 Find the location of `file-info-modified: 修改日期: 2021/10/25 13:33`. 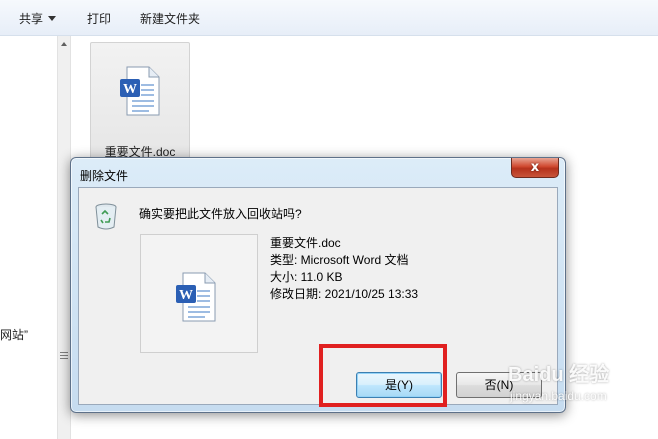

file-info-modified: 修改日期: 2021/10/25 13:33 is located at coordinates (344, 294).